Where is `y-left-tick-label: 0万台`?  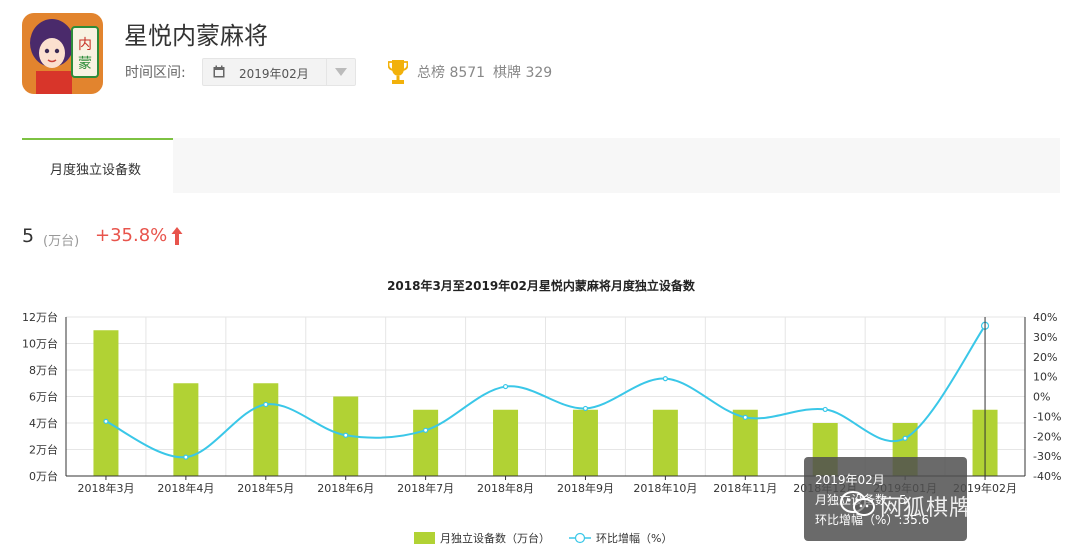 y-left-tick-label: 0万台 is located at coordinates (43, 476).